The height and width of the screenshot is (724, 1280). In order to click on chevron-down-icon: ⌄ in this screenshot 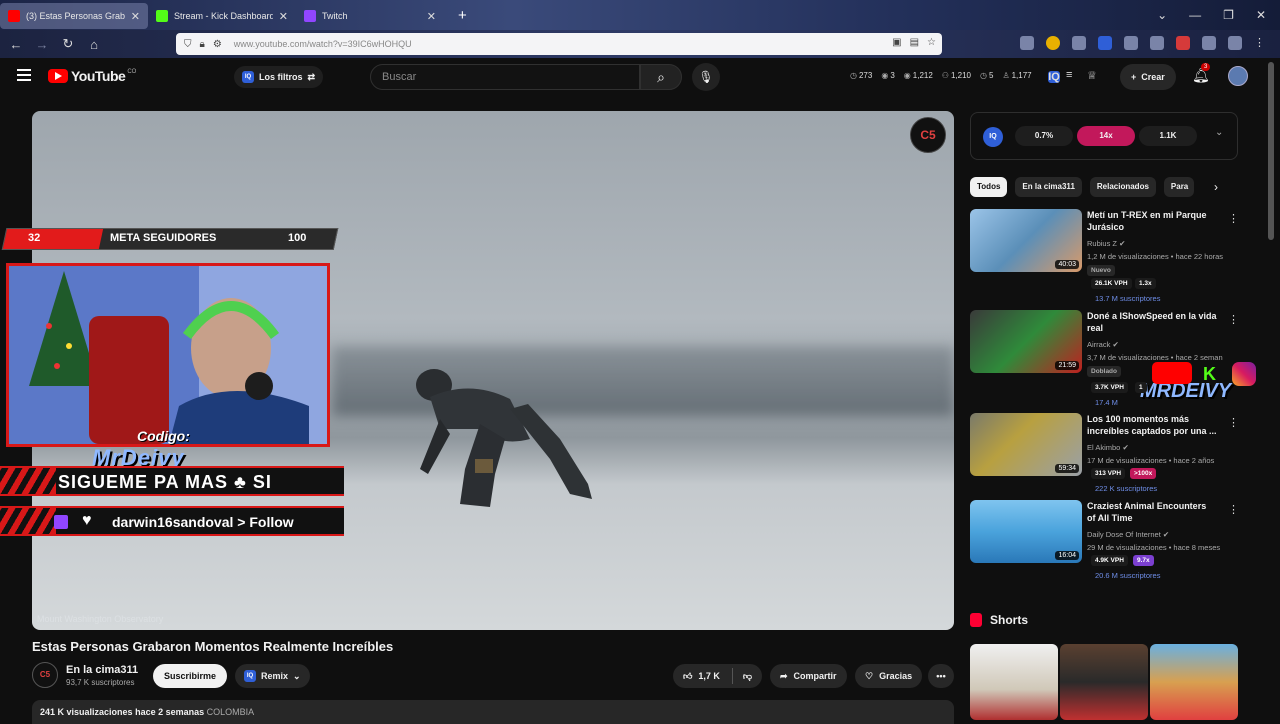, I will do `click(1219, 132)`.